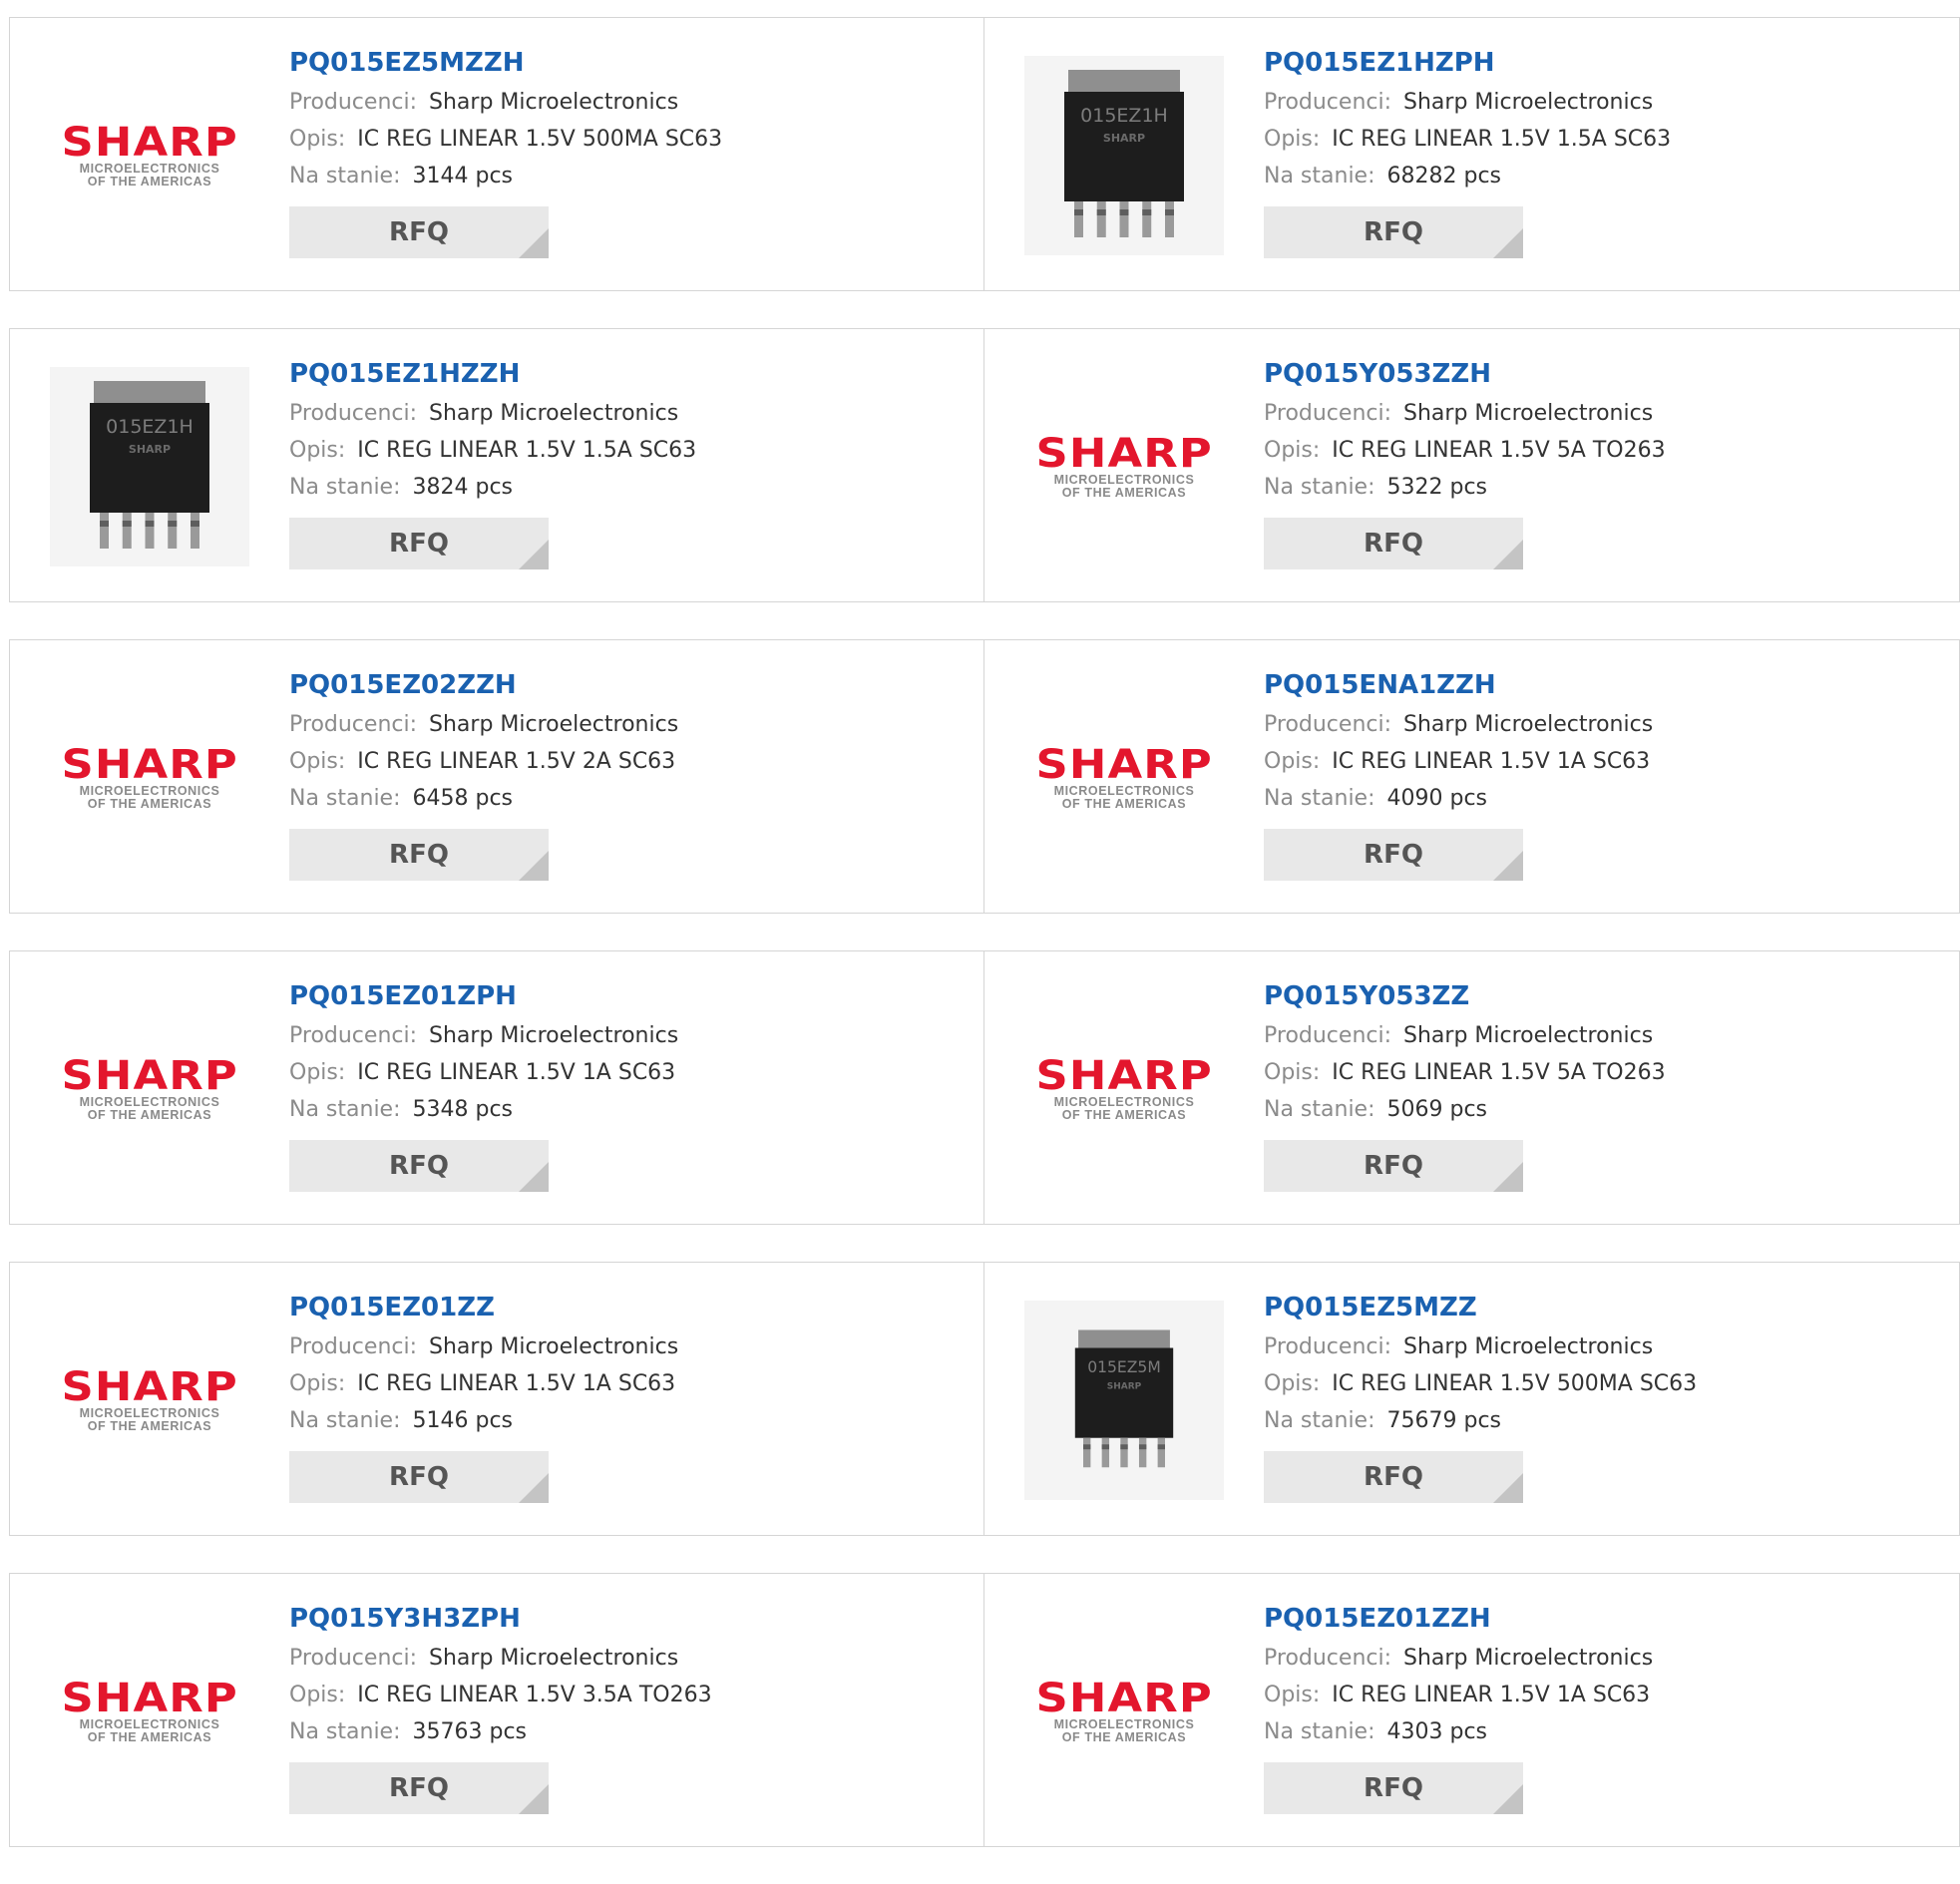 The height and width of the screenshot is (1884, 1960). Describe the element at coordinates (463, 1109) in the screenshot. I see `stock-value: 5348 pcs` at that location.